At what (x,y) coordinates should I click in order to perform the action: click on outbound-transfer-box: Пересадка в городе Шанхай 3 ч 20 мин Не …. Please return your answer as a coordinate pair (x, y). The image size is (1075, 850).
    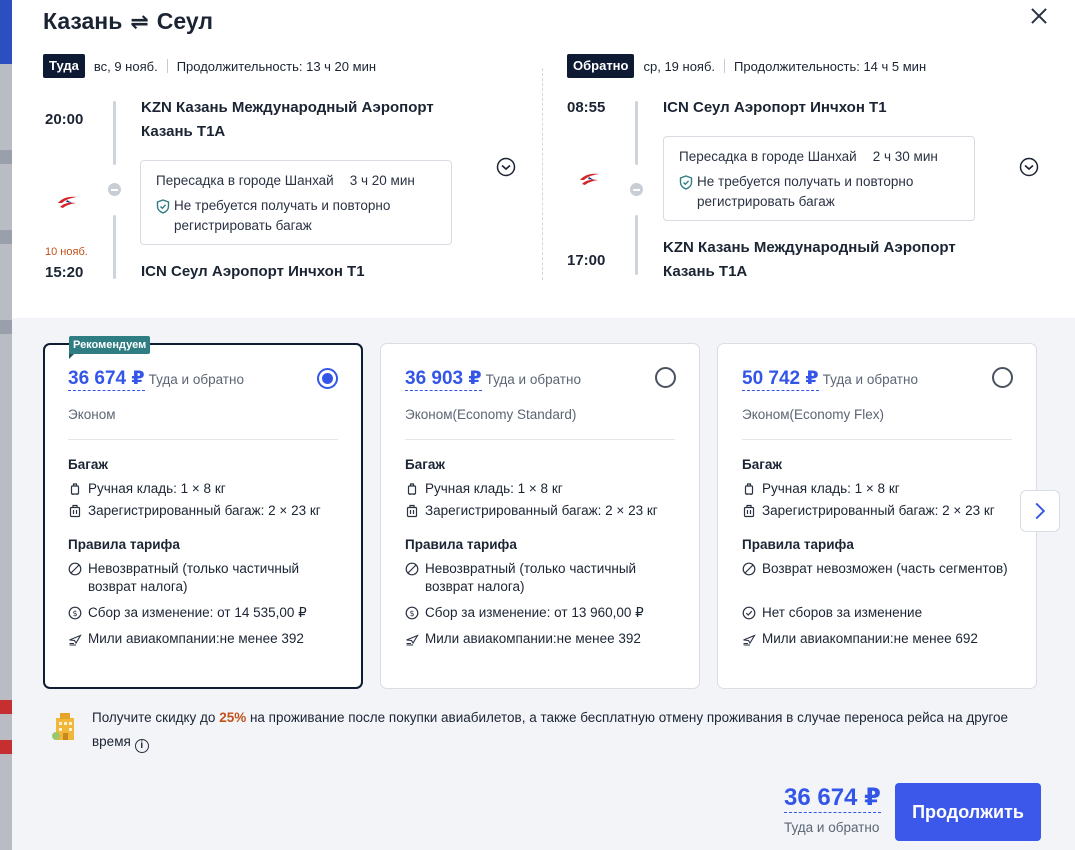
    Looking at the image, I should click on (296, 202).